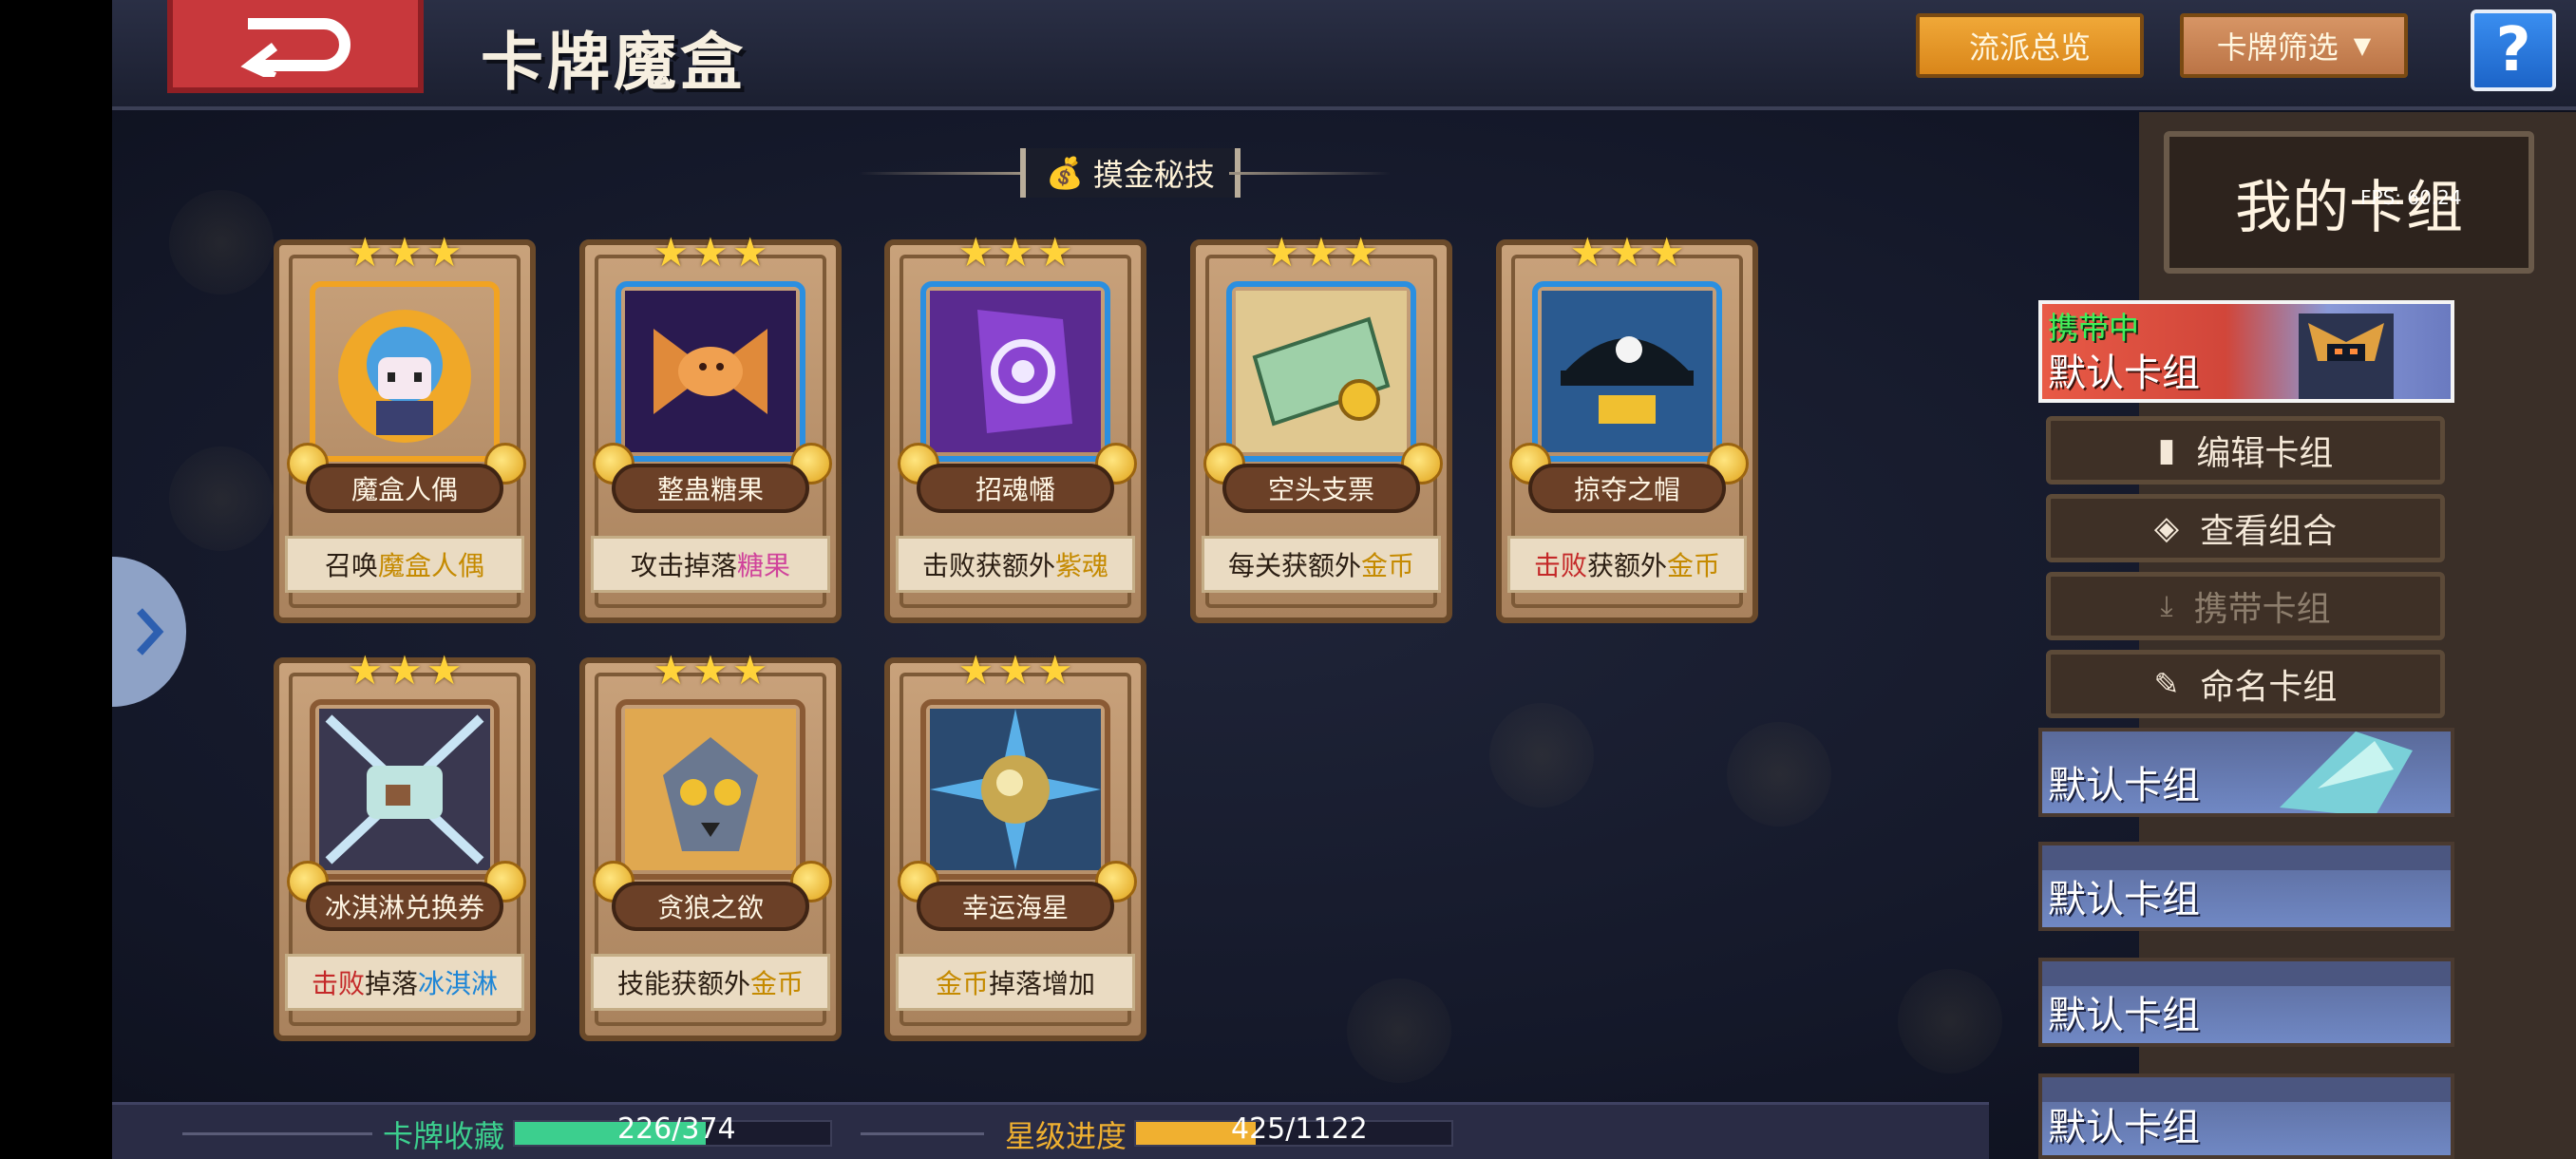 This screenshot has width=2576, height=1159. Describe the element at coordinates (2245, 528) in the screenshot. I see `view-combo-button: ◈ 查看组合` at that location.